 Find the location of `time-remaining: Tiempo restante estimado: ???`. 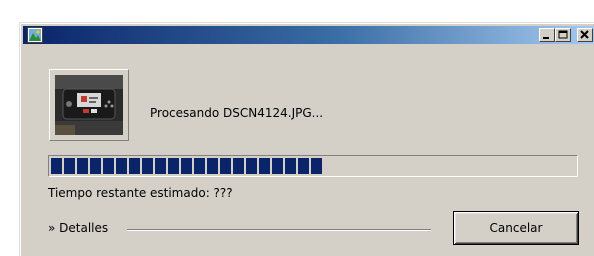

time-remaining: Tiempo restante estimado: ??? is located at coordinates (140, 193).